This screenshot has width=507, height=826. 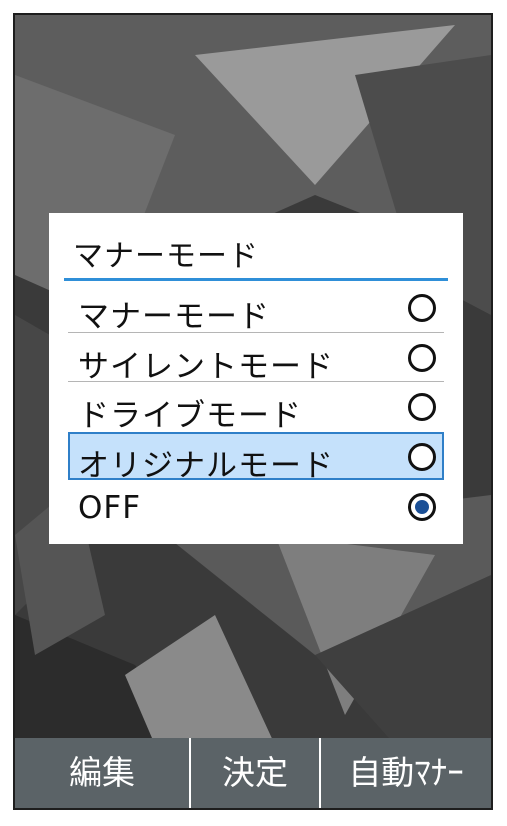 What do you see at coordinates (174, 317) in the screenshot?
I see `option-label: マナーモード` at bounding box center [174, 317].